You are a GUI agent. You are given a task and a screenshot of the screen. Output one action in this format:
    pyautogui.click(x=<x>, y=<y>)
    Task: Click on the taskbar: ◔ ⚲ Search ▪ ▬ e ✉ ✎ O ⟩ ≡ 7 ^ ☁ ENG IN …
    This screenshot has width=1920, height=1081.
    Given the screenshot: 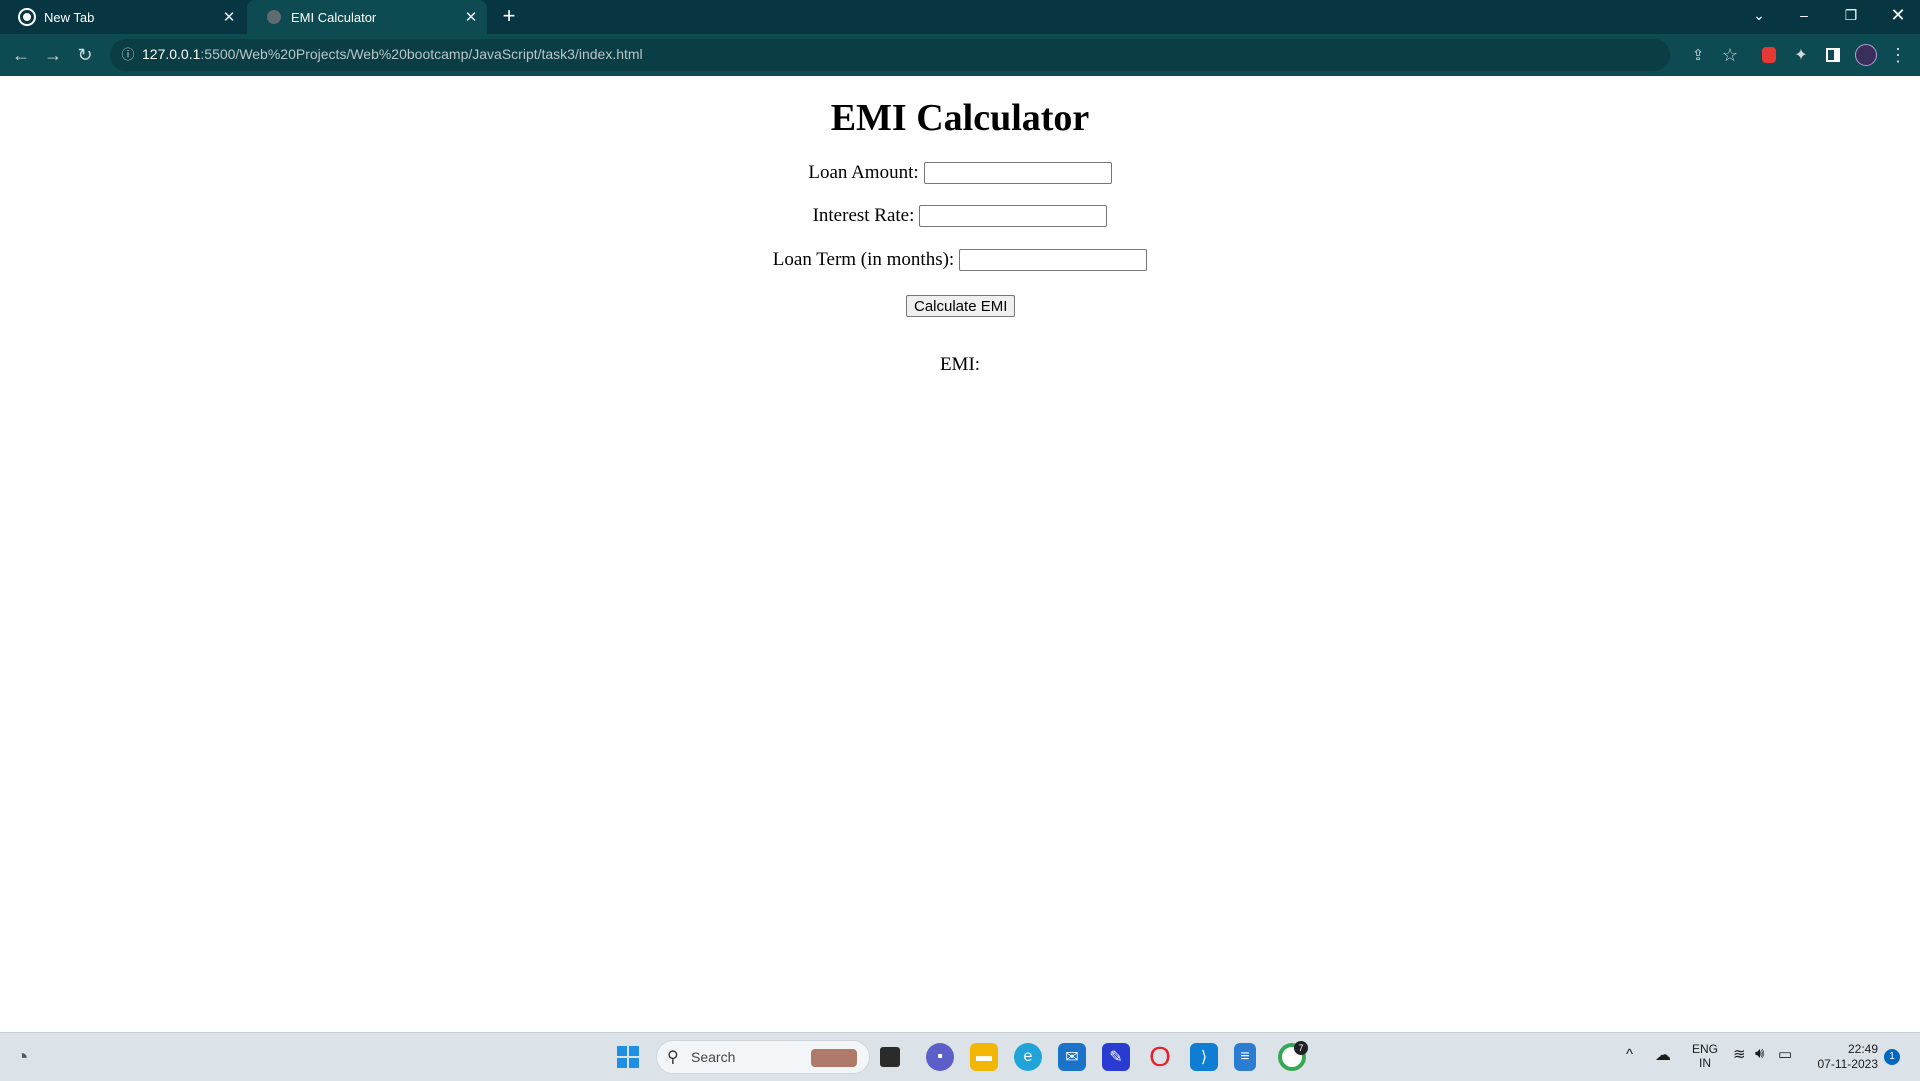 What is the action you would take?
    pyautogui.click(x=960, y=1056)
    